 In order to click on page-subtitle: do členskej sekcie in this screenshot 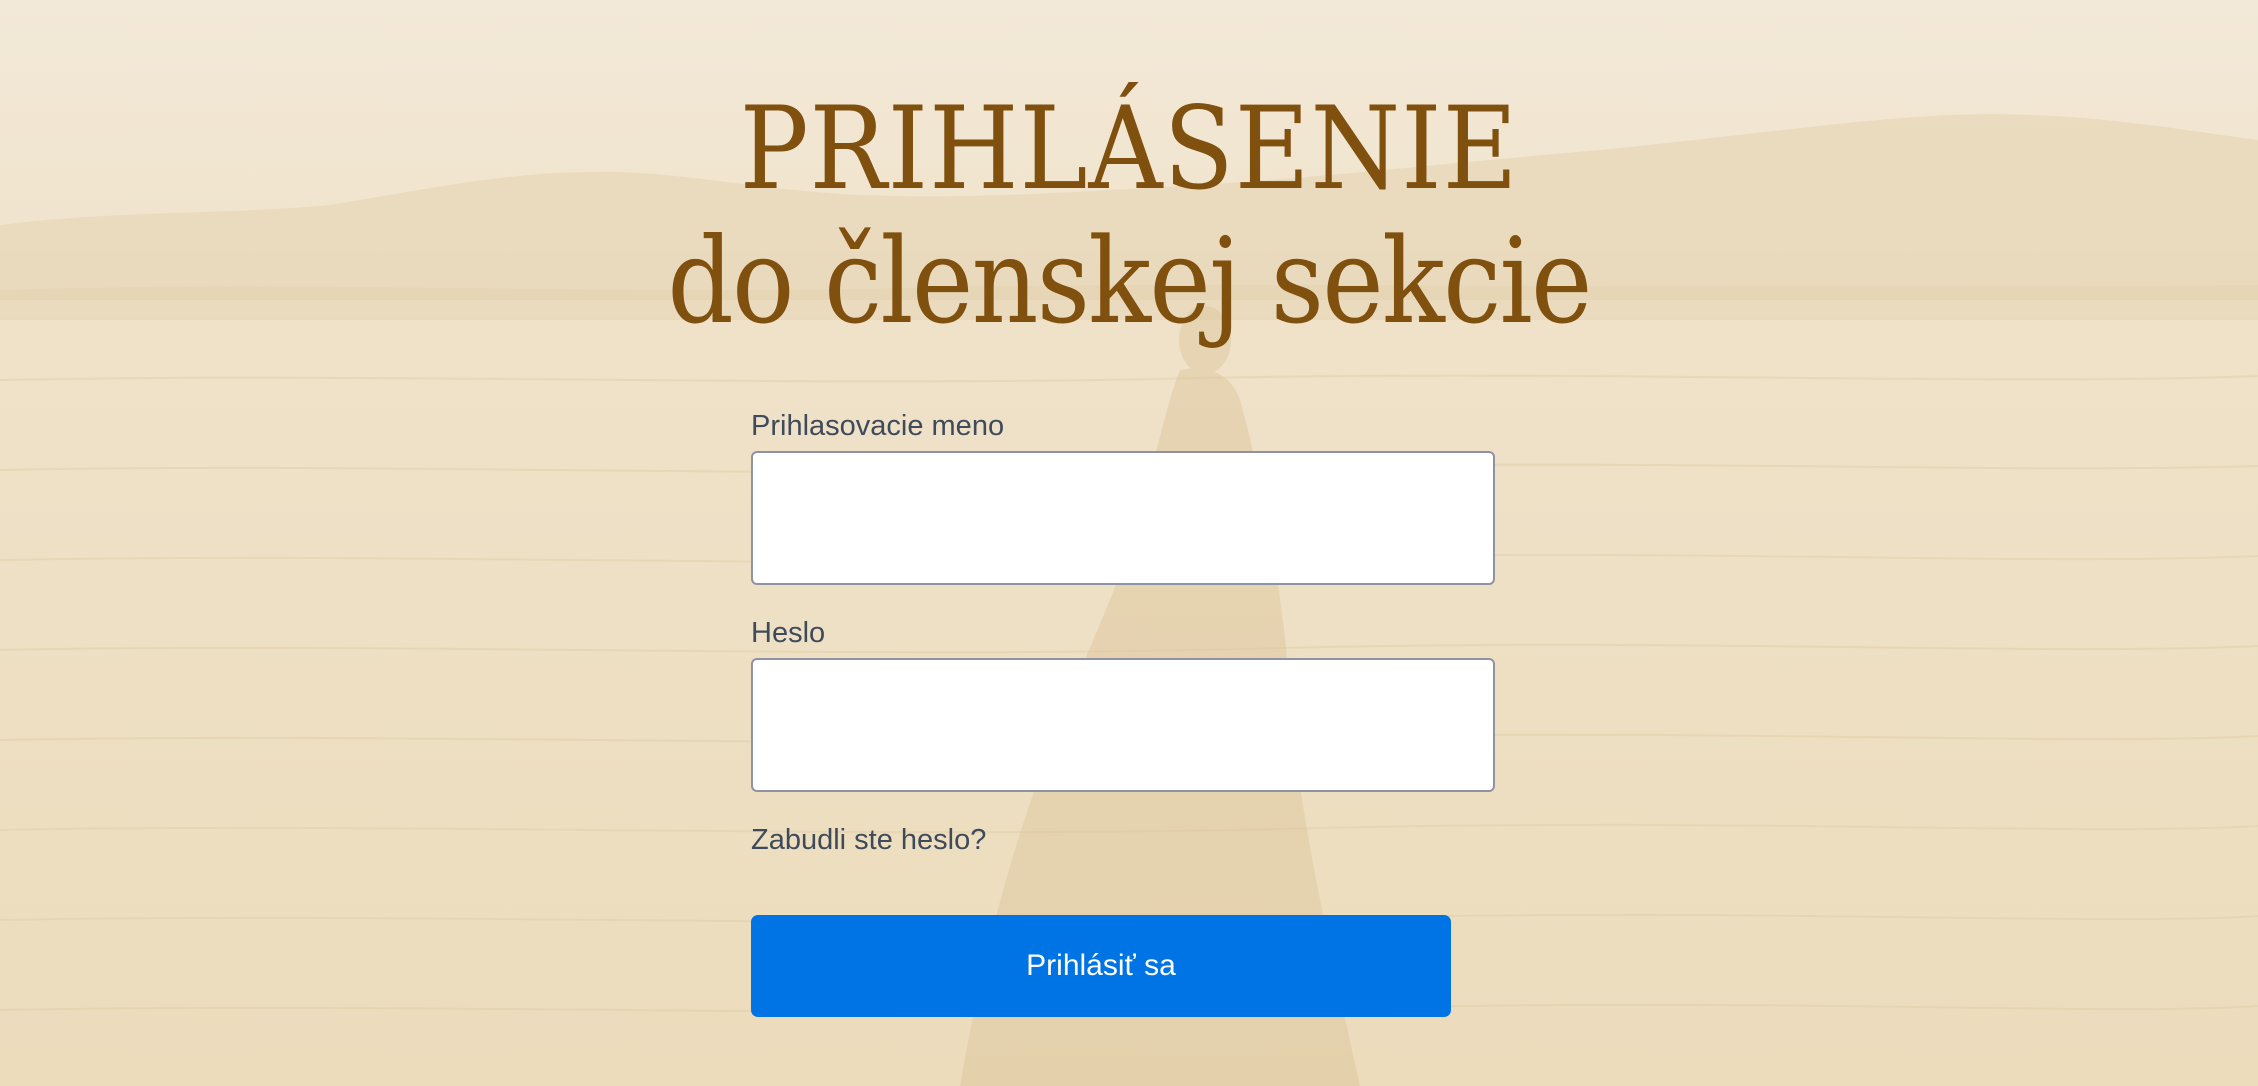, I will do `click(1129, 281)`.